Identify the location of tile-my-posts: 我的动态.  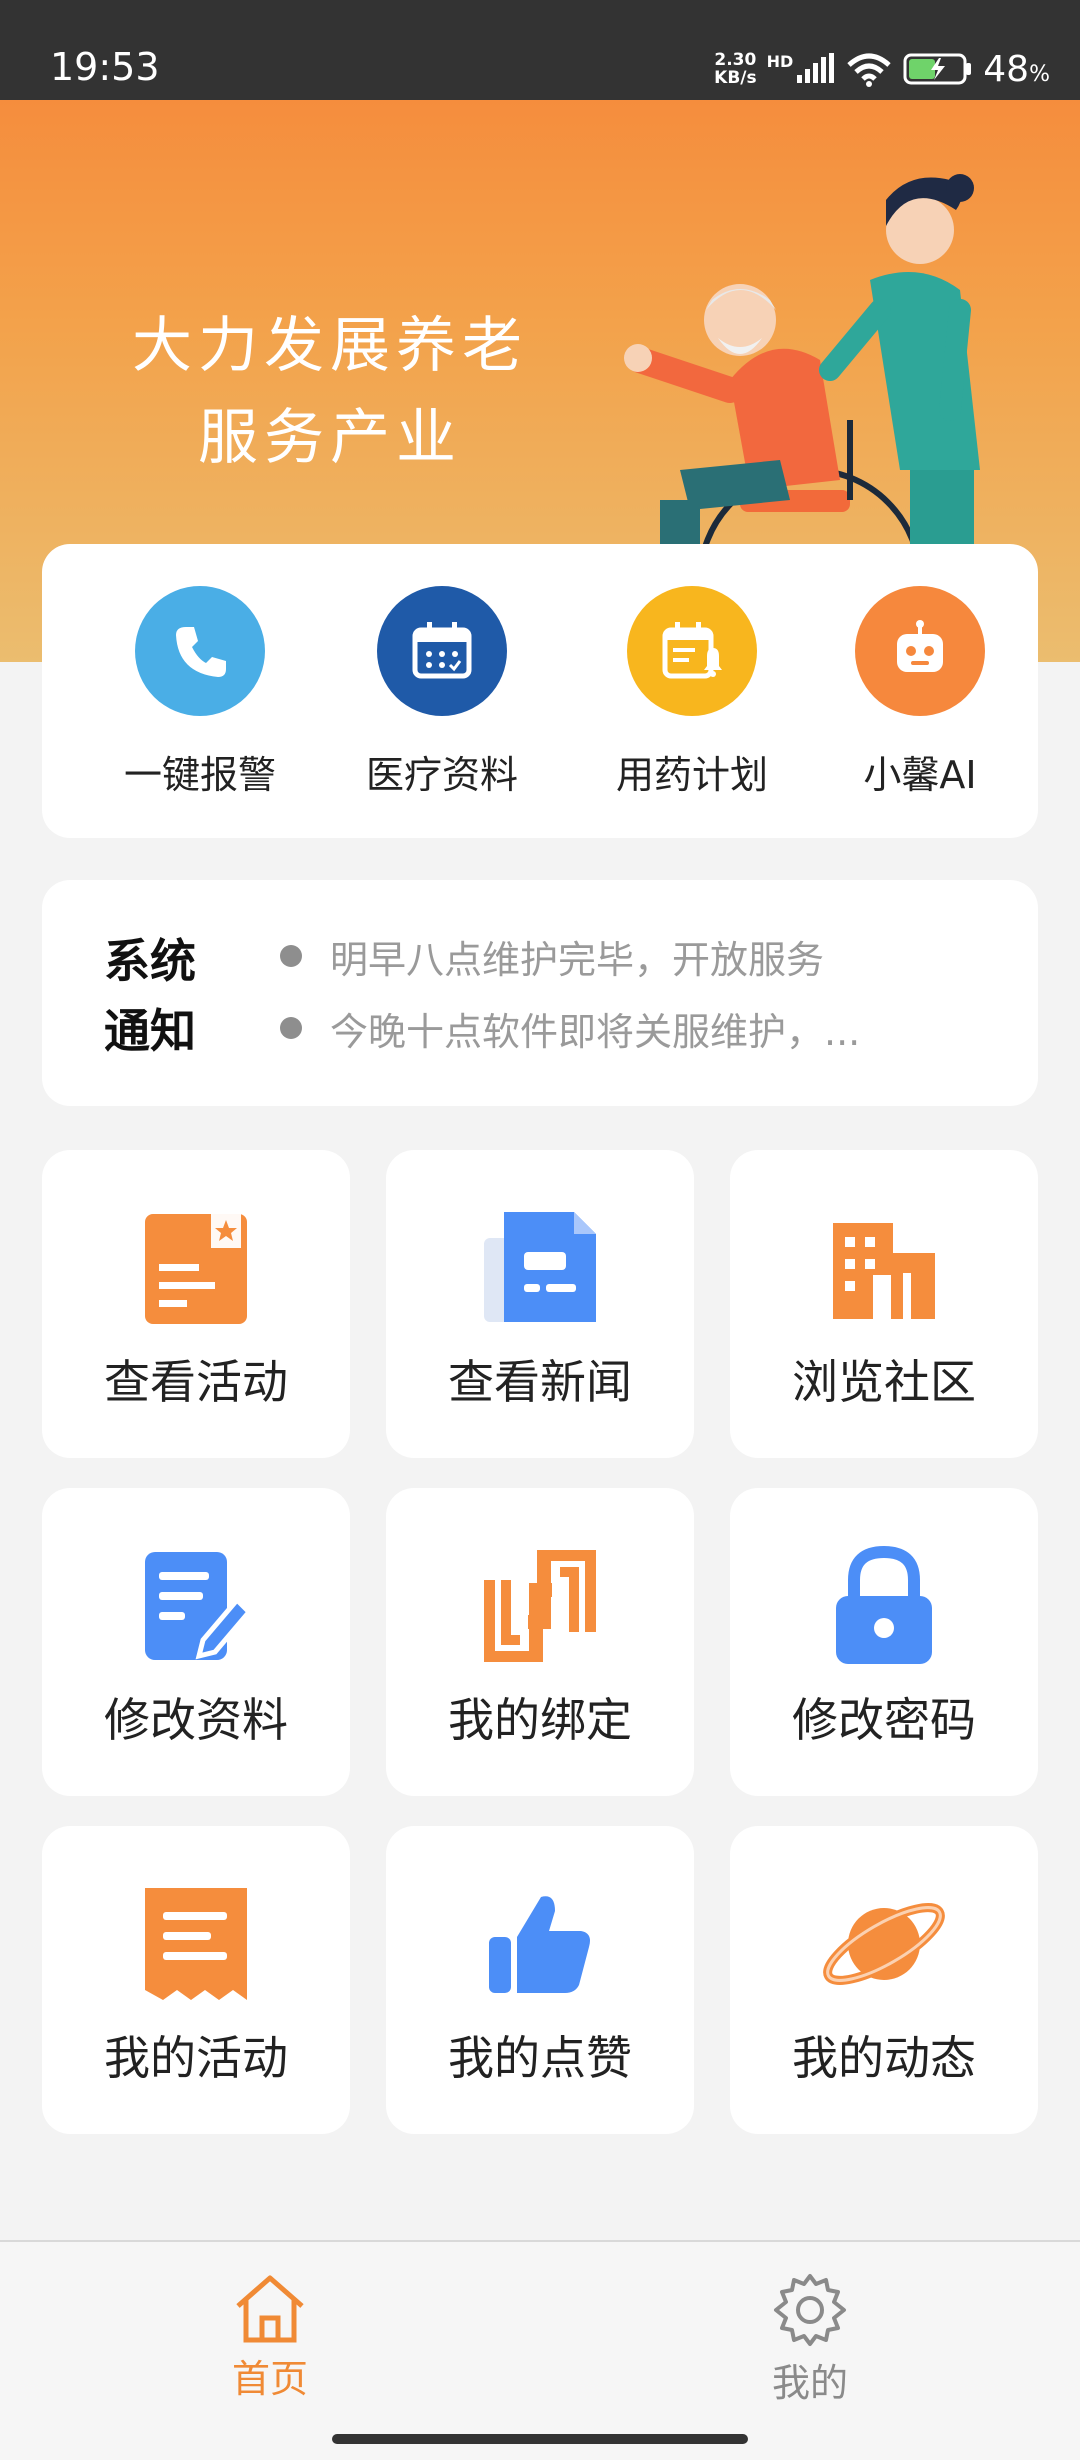
(884, 1980).